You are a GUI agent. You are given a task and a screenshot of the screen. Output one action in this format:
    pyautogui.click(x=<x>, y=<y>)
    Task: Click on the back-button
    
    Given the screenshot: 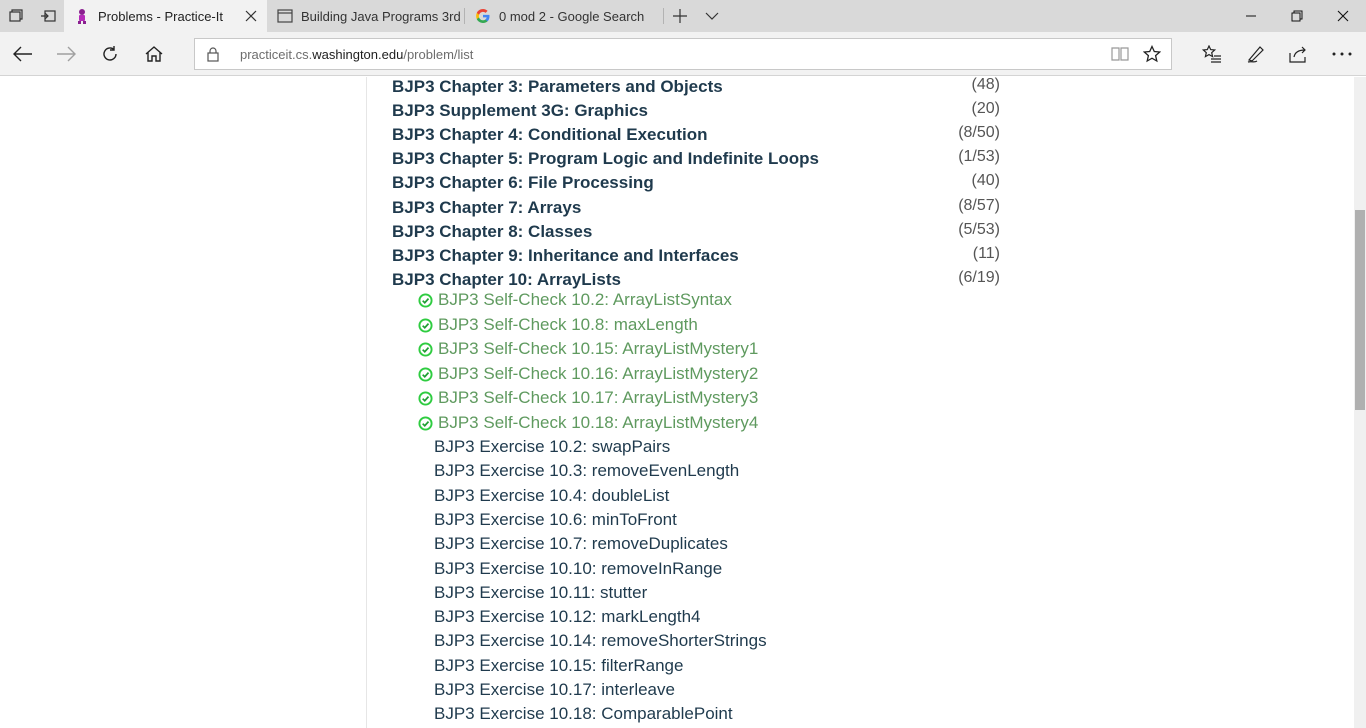 What is the action you would take?
    pyautogui.click(x=23, y=54)
    